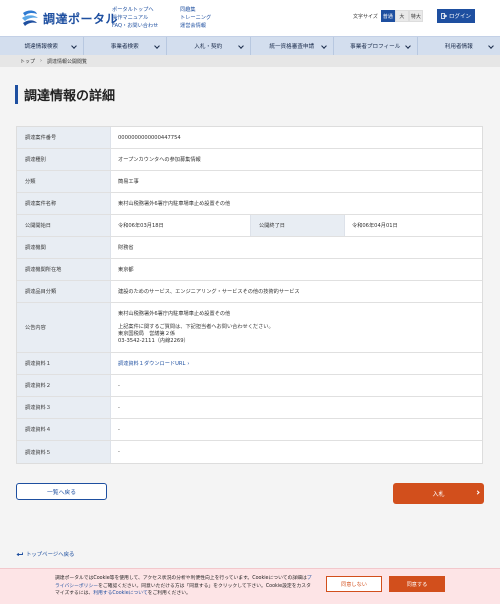  What do you see at coordinates (354, 584) in the screenshot?
I see `cookie-reject-button: 同意しない` at bounding box center [354, 584].